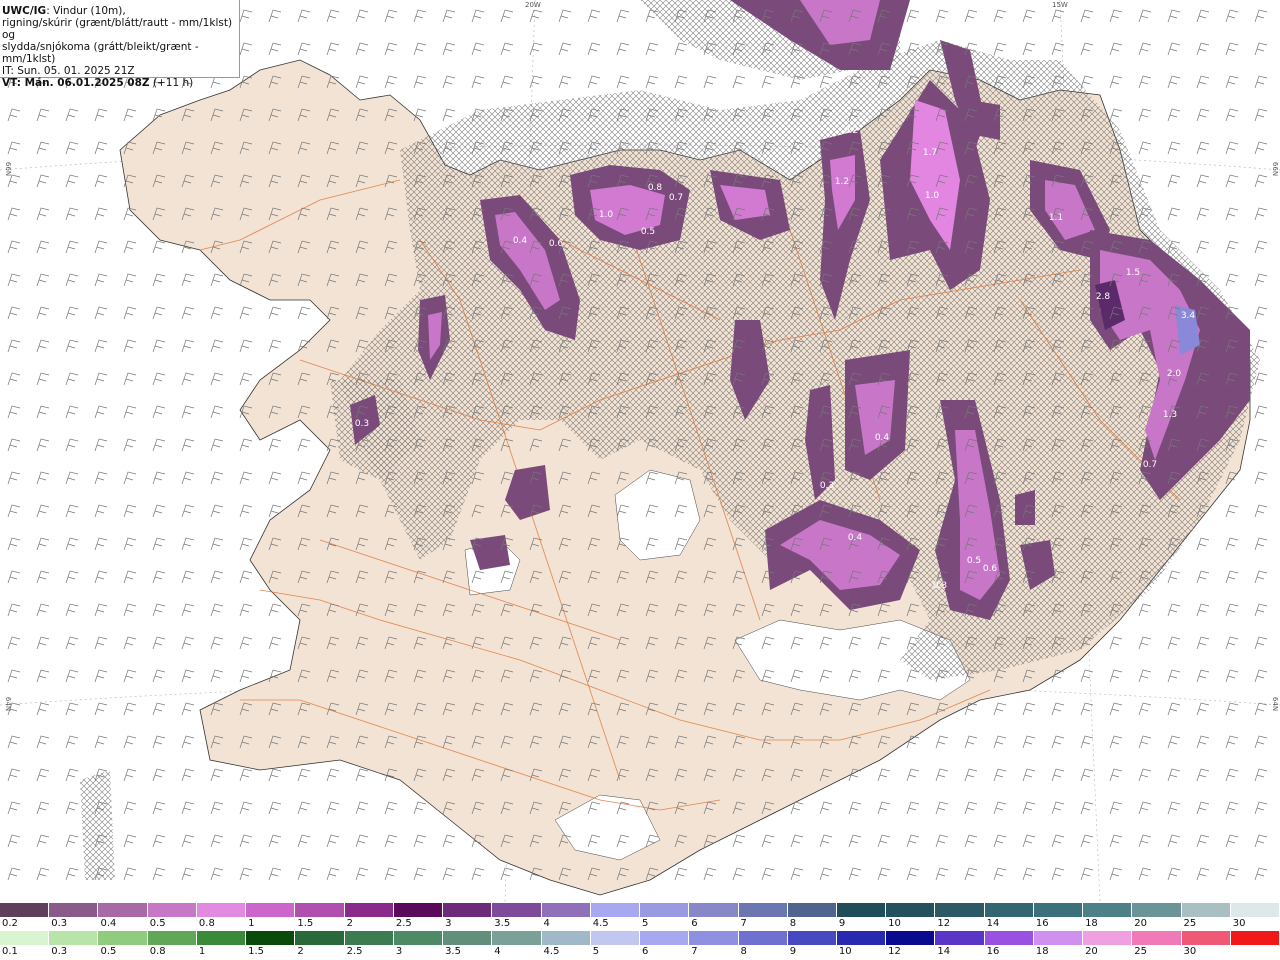 This screenshot has height=960, width=1280. Describe the element at coordinates (1060, 5) in the screenshot. I see `lon-label-15w: 15W` at that location.